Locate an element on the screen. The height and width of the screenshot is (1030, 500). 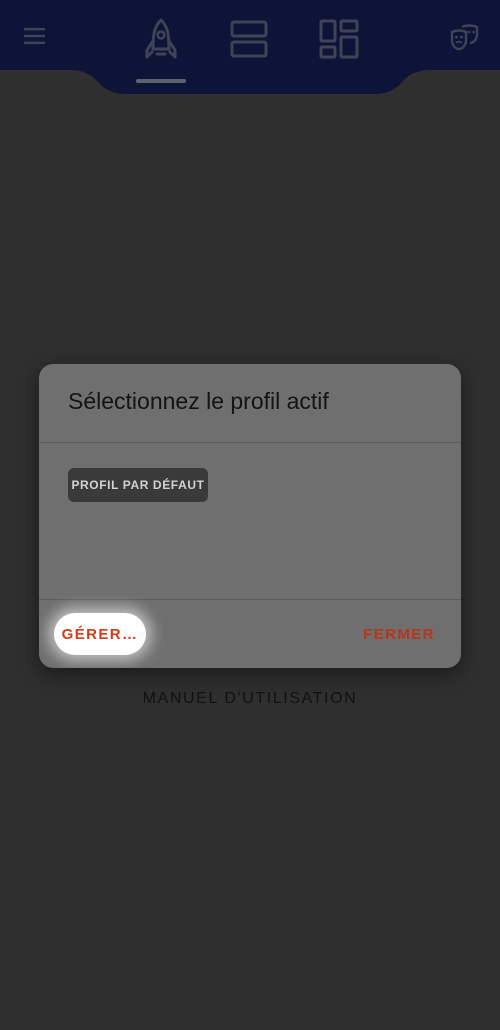
list-rows-icon is located at coordinates (249, 39).